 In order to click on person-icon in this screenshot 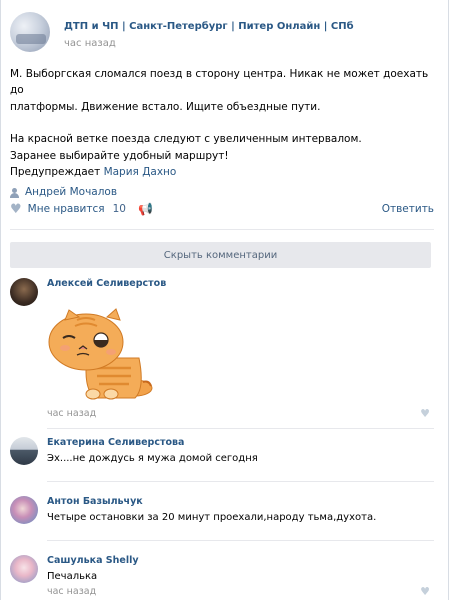, I will do `click(14, 192)`.